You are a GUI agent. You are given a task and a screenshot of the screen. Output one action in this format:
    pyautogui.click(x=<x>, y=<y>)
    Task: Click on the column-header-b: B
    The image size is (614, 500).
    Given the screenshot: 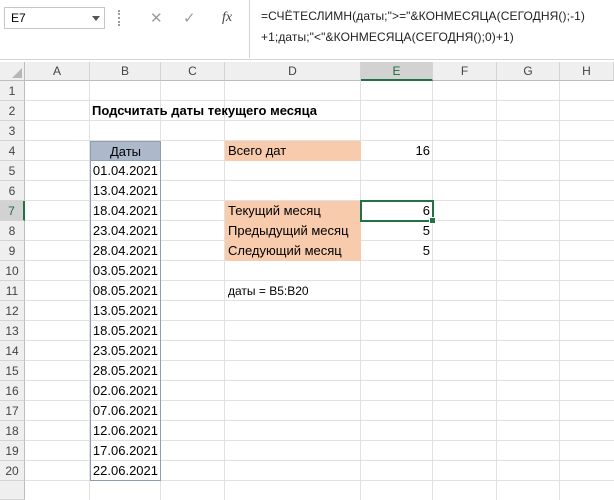 What is the action you would take?
    pyautogui.click(x=125, y=71)
    